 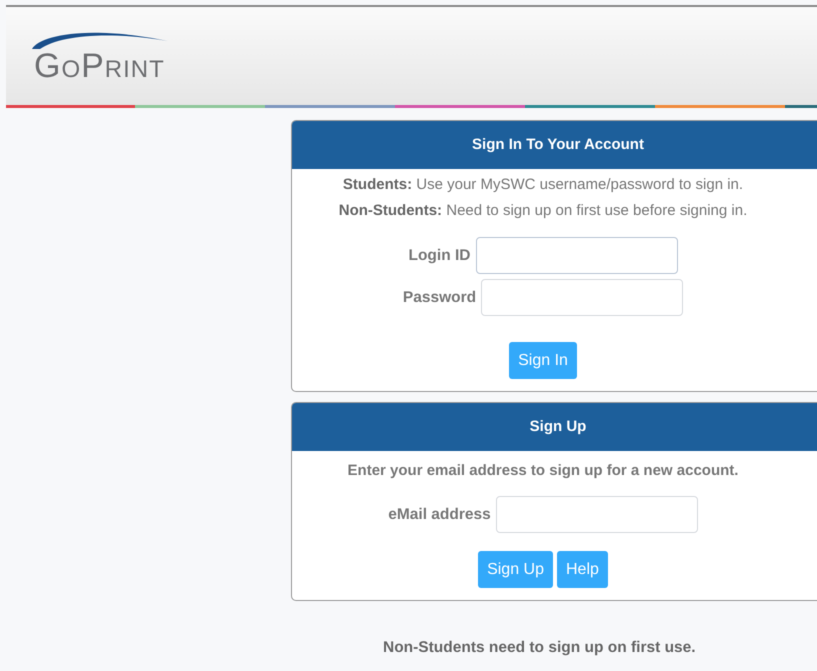 What do you see at coordinates (439, 297) in the screenshot?
I see `field-label: Password` at bounding box center [439, 297].